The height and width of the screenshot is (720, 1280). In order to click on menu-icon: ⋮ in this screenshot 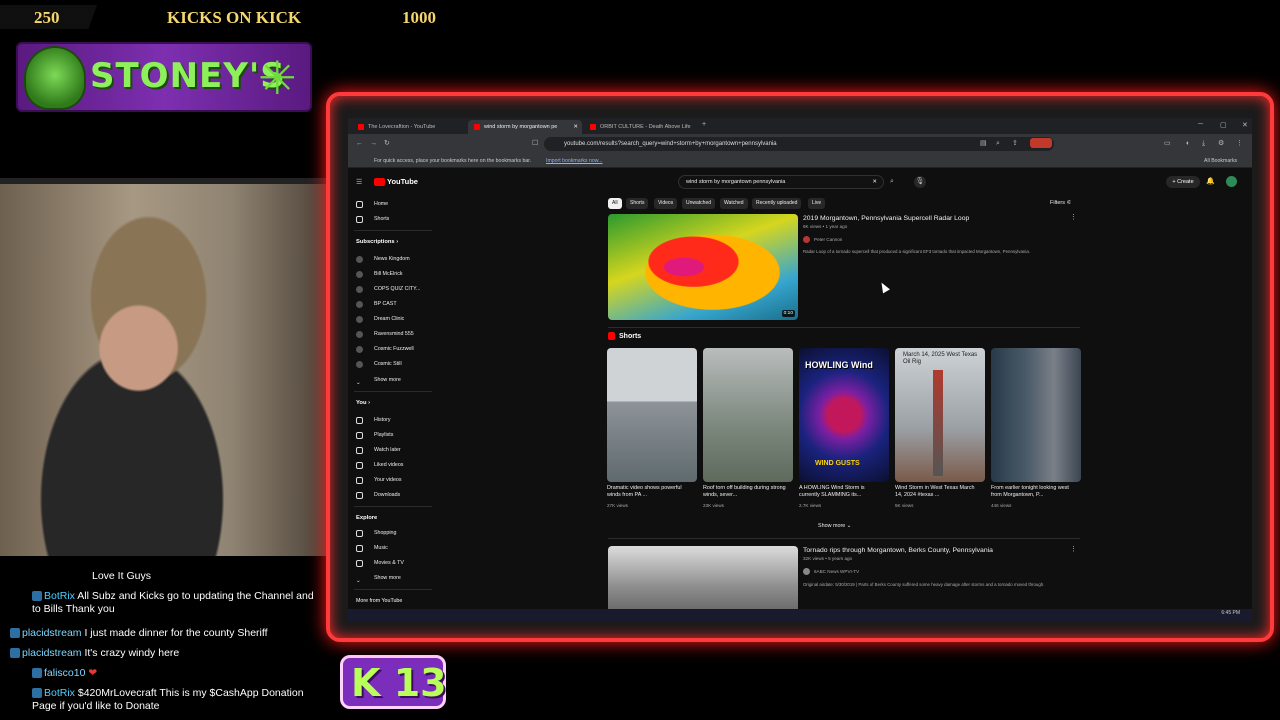, I will do `click(1239, 144)`.